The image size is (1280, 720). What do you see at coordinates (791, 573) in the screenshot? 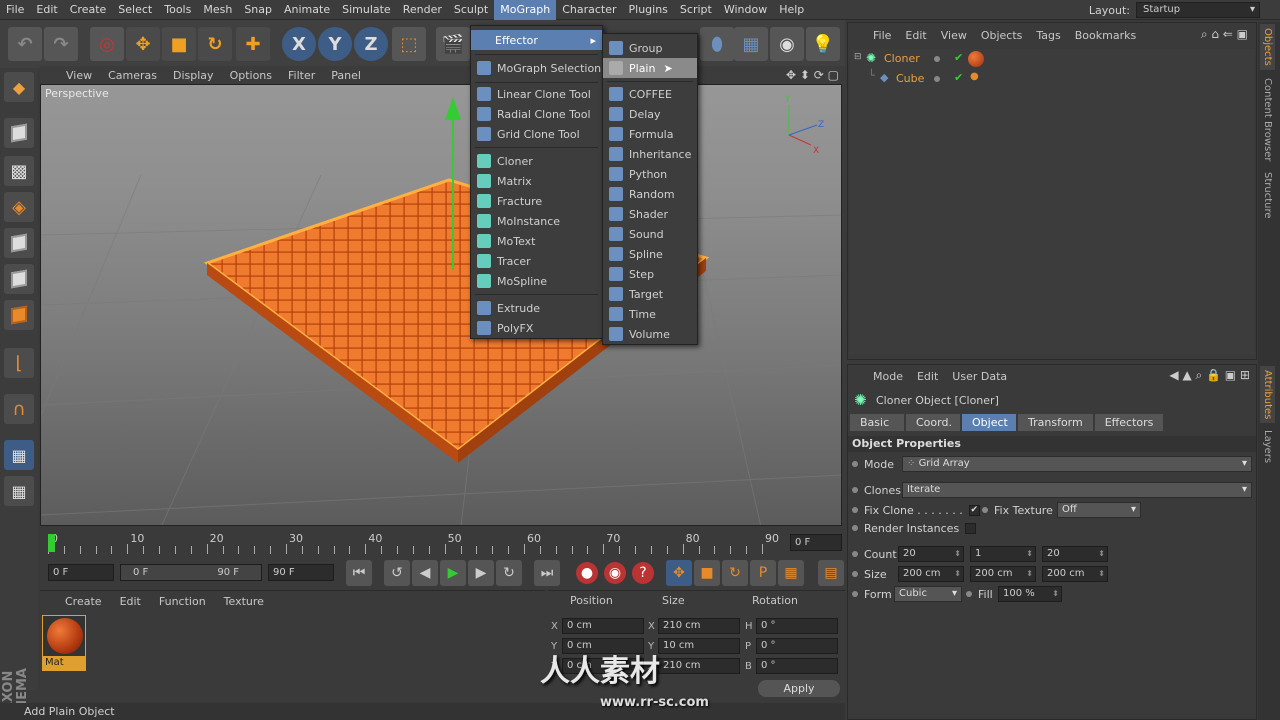
I see `key-pla-icon: ▦` at bounding box center [791, 573].